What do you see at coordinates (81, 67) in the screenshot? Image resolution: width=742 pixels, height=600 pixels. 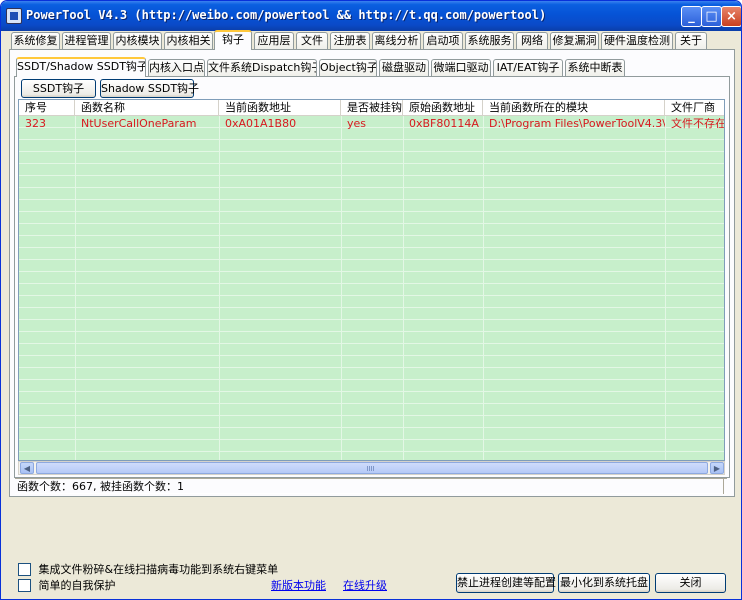 I see `subtab-ssdt-shadow-ssdt: SSDT/Shadow SSDT钩子` at bounding box center [81, 67].